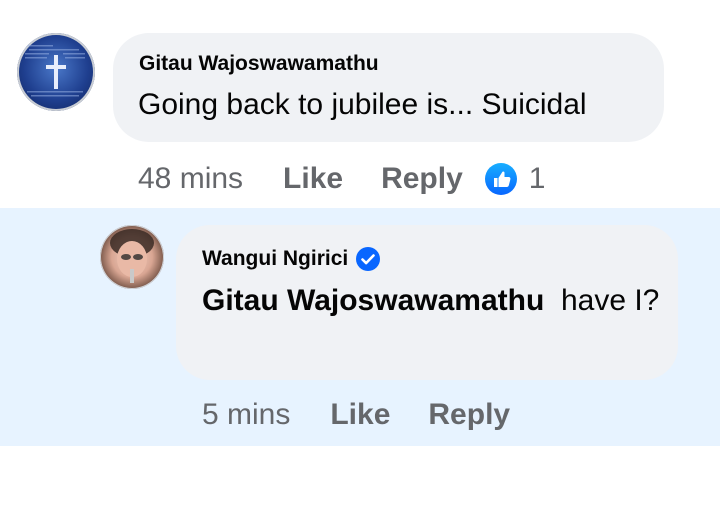 The width and height of the screenshot is (720, 508). I want to click on comment-text: Gitau Wajoswawamathu have I?, so click(432, 301).